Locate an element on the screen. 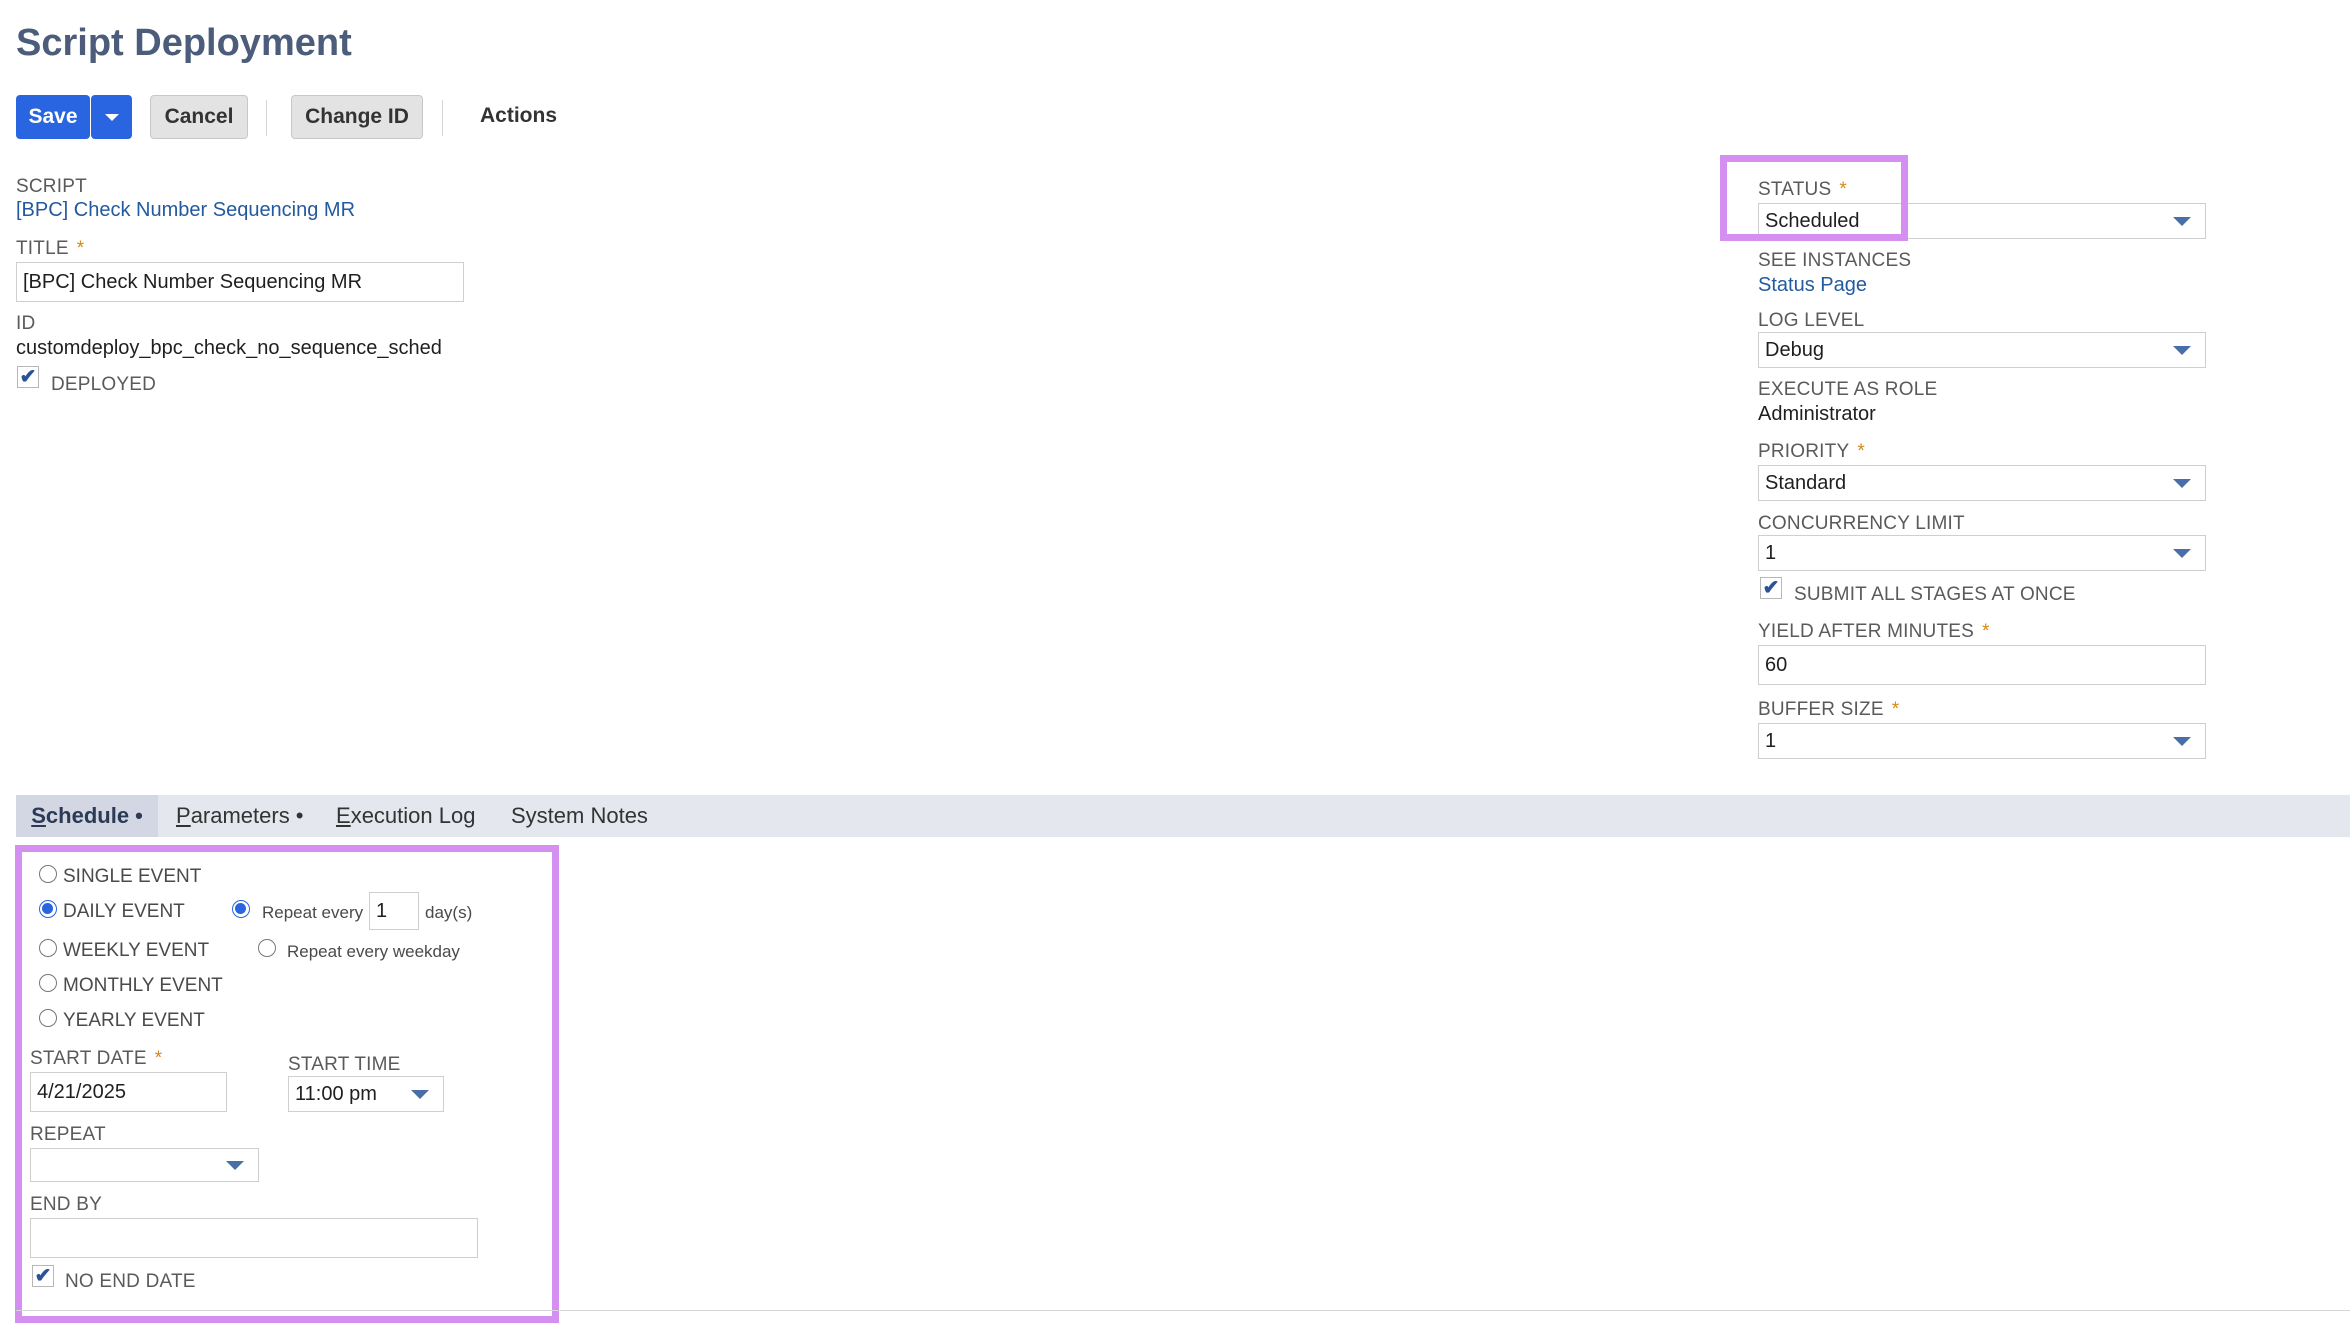 This screenshot has height=1332, width=2350. priority-select: Standard is located at coordinates (1982, 483).